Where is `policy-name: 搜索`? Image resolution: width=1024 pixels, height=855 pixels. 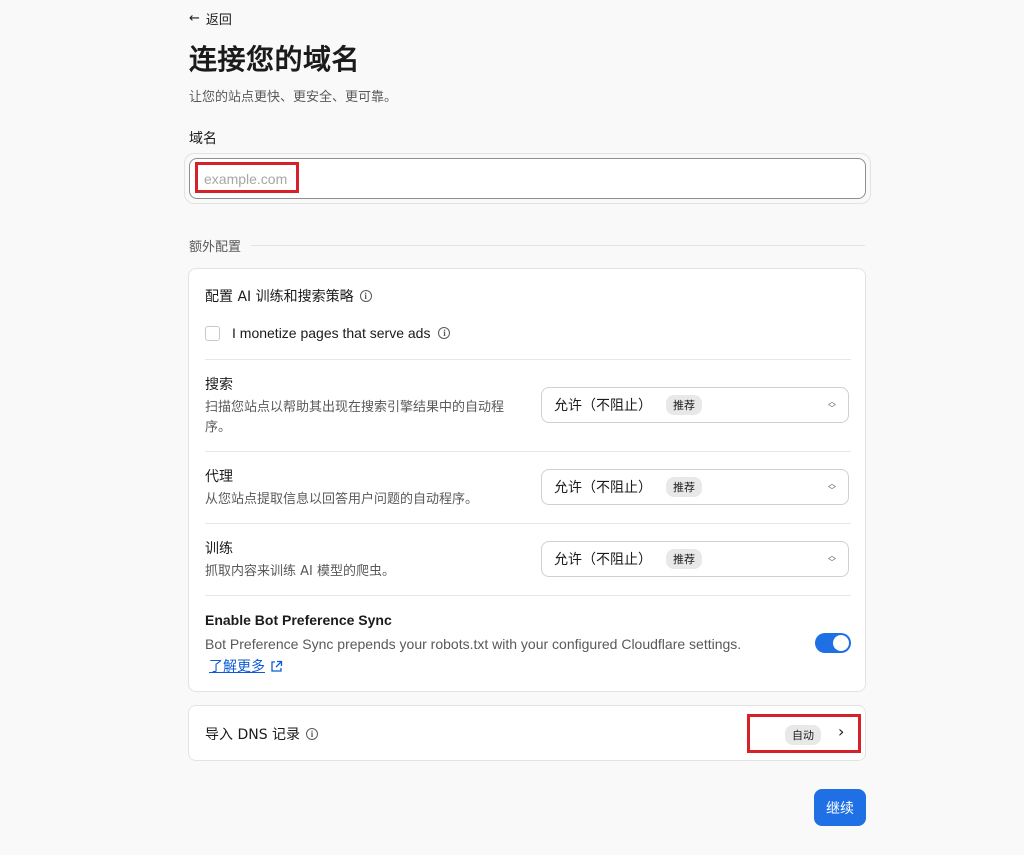 policy-name: 搜索 is located at coordinates (219, 385).